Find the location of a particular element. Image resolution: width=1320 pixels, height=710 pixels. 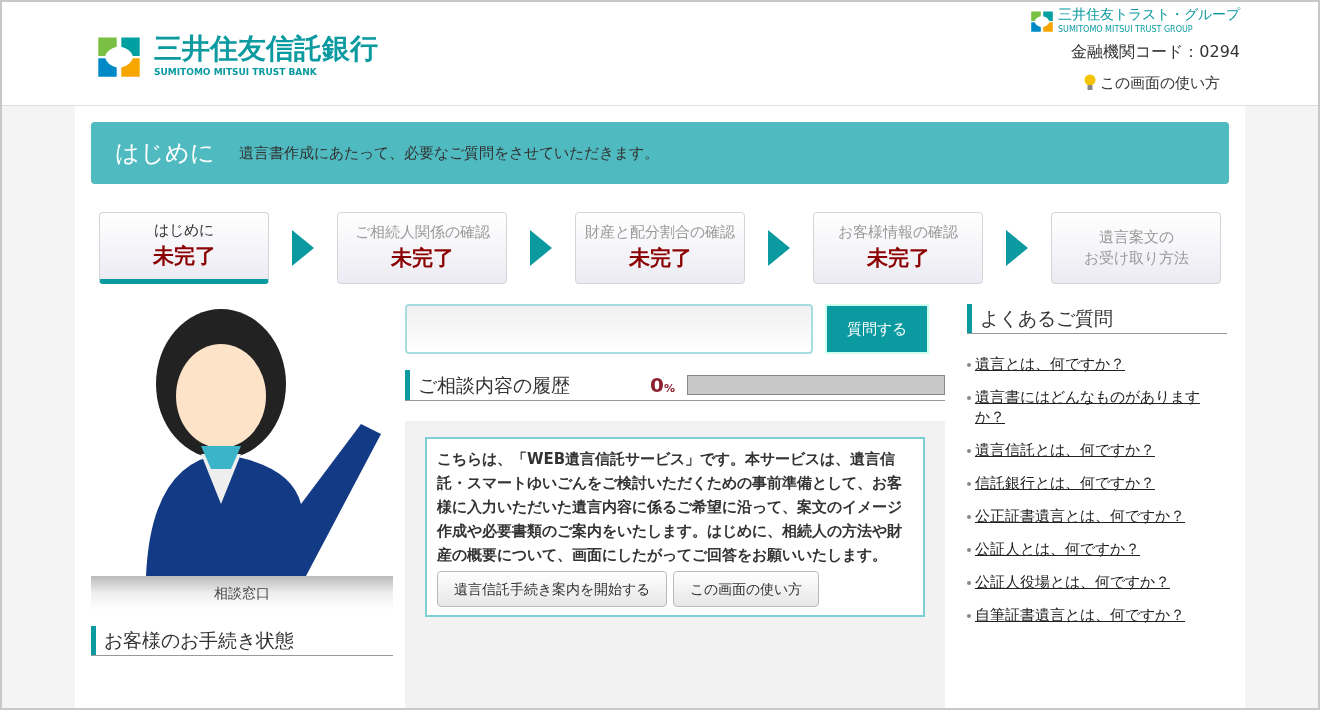

faq-link: 信託銀行とは、何ですか？ is located at coordinates (1065, 482).